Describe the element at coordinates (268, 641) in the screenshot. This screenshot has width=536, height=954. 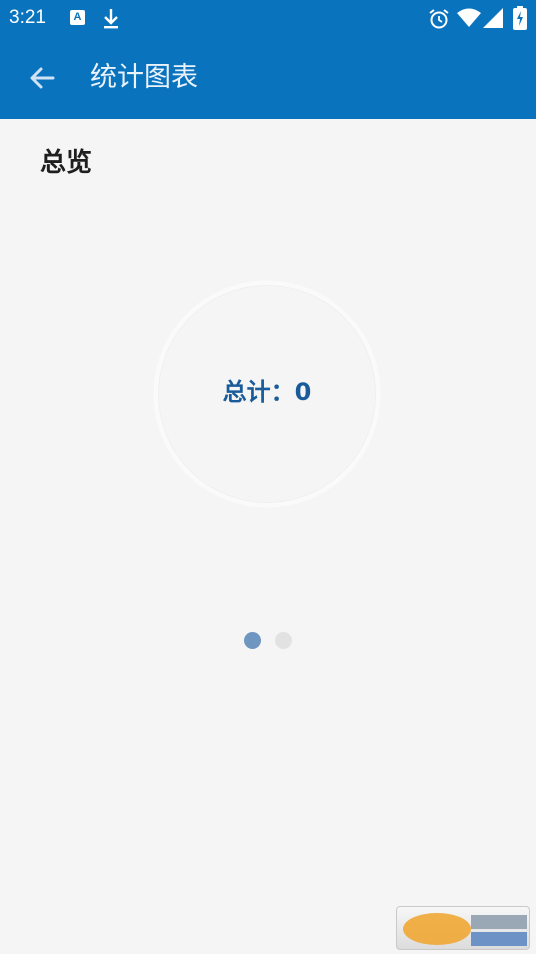
I see `page-indicator` at that location.